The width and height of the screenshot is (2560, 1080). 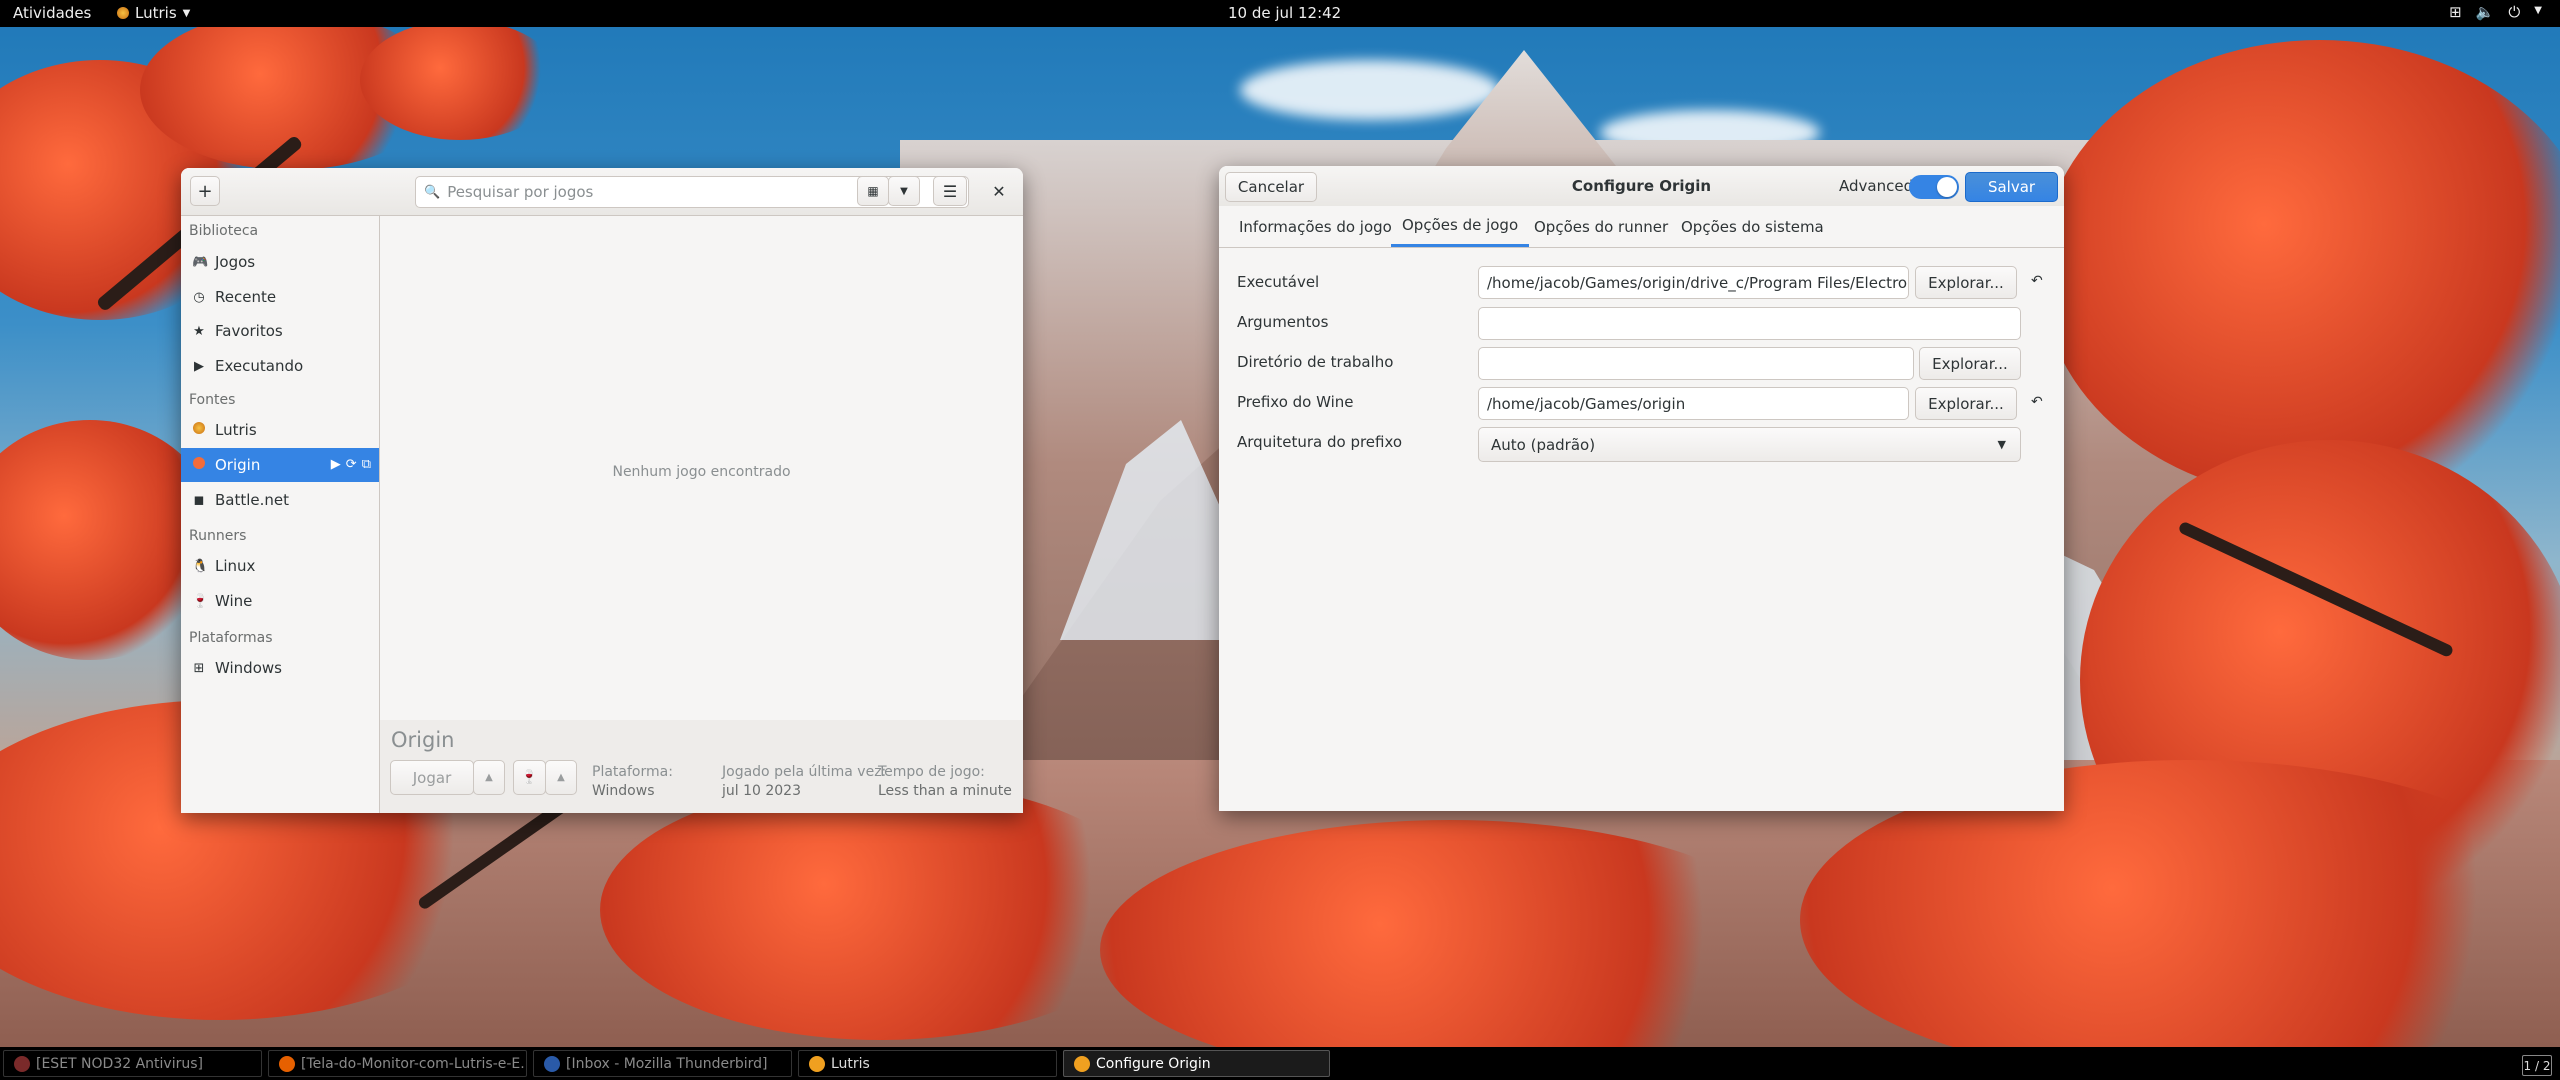 What do you see at coordinates (529, 777) in the screenshot?
I see `wine-tools-button: 🍷` at bounding box center [529, 777].